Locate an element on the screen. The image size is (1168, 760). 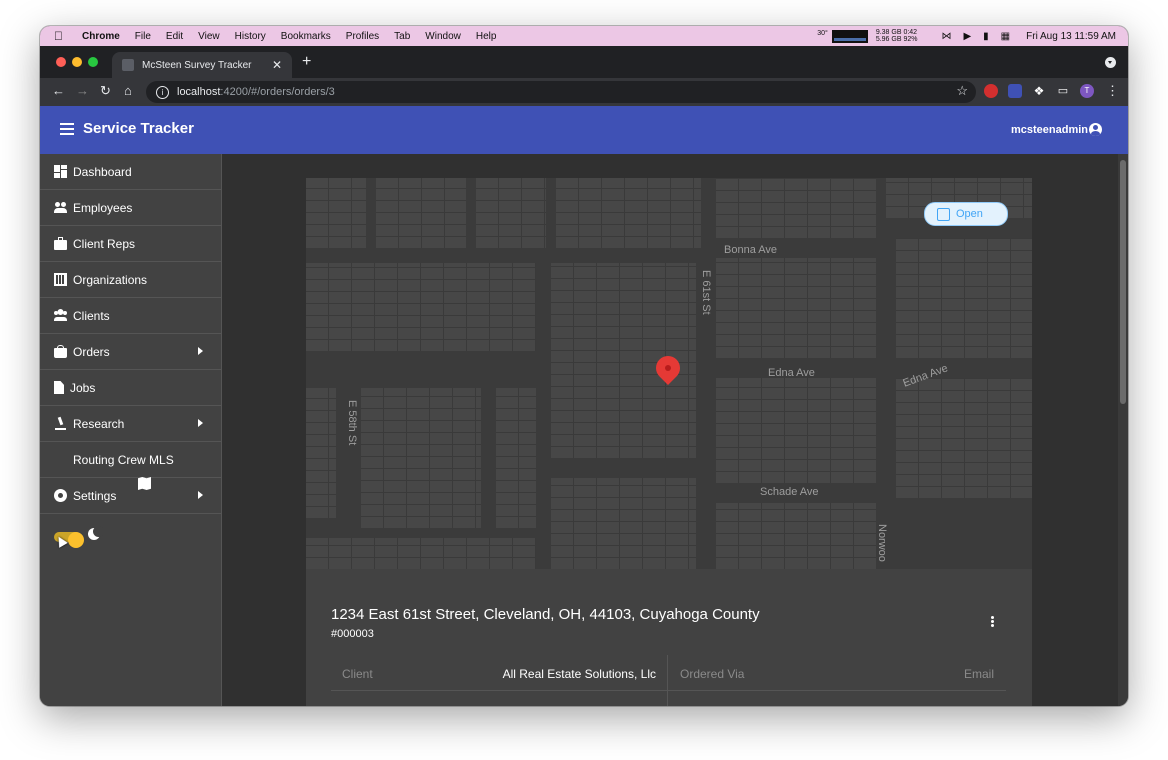
close-window-button is located at coordinates (61, 62).